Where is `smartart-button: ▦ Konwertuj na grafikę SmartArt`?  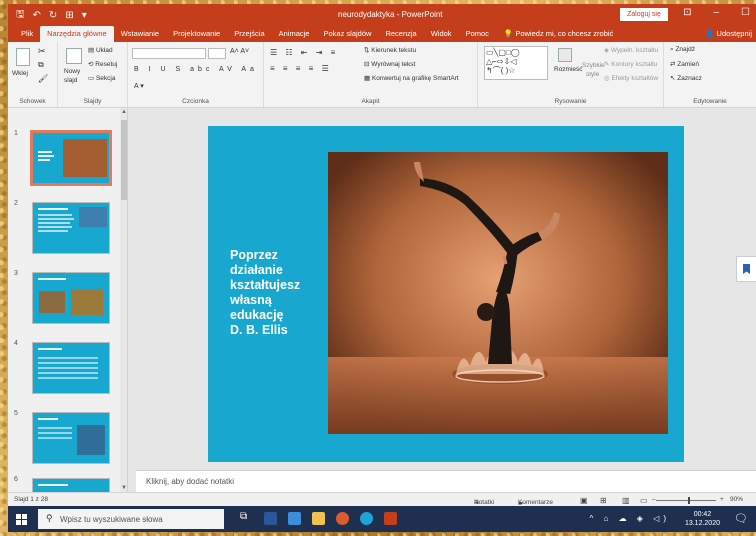
smartart-button: ▦ Konwertuj na grafikę SmartArt is located at coordinates (411, 78).